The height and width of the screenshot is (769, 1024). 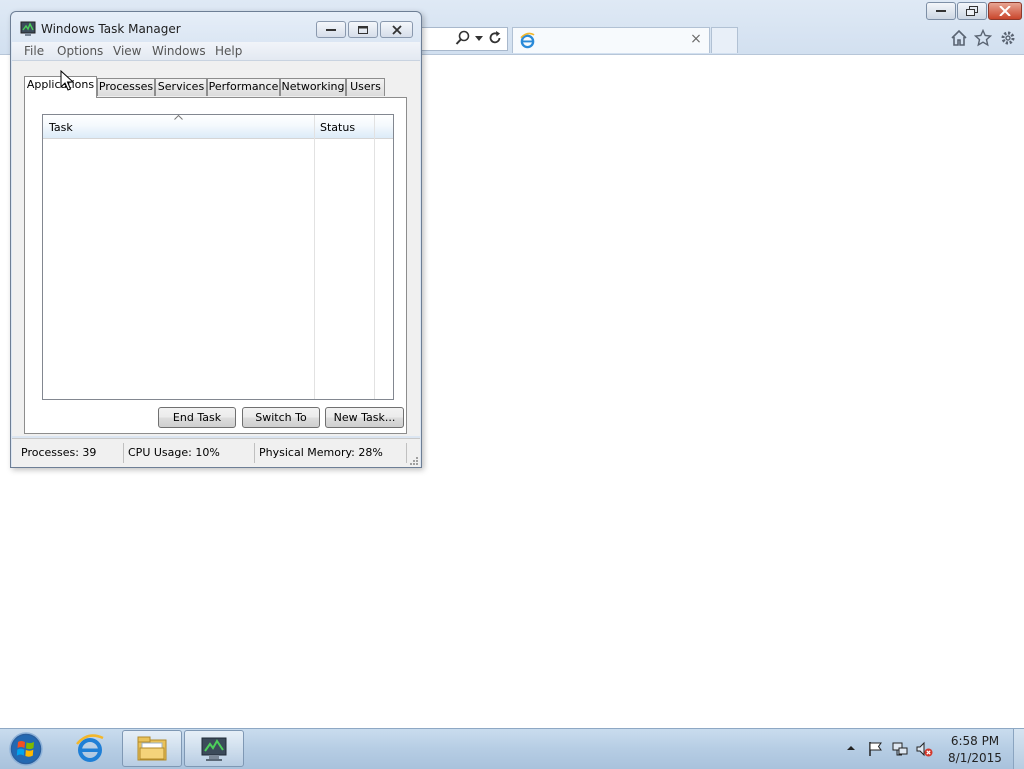 What do you see at coordinates (365, 87) in the screenshot?
I see `tab-users: Users` at bounding box center [365, 87].